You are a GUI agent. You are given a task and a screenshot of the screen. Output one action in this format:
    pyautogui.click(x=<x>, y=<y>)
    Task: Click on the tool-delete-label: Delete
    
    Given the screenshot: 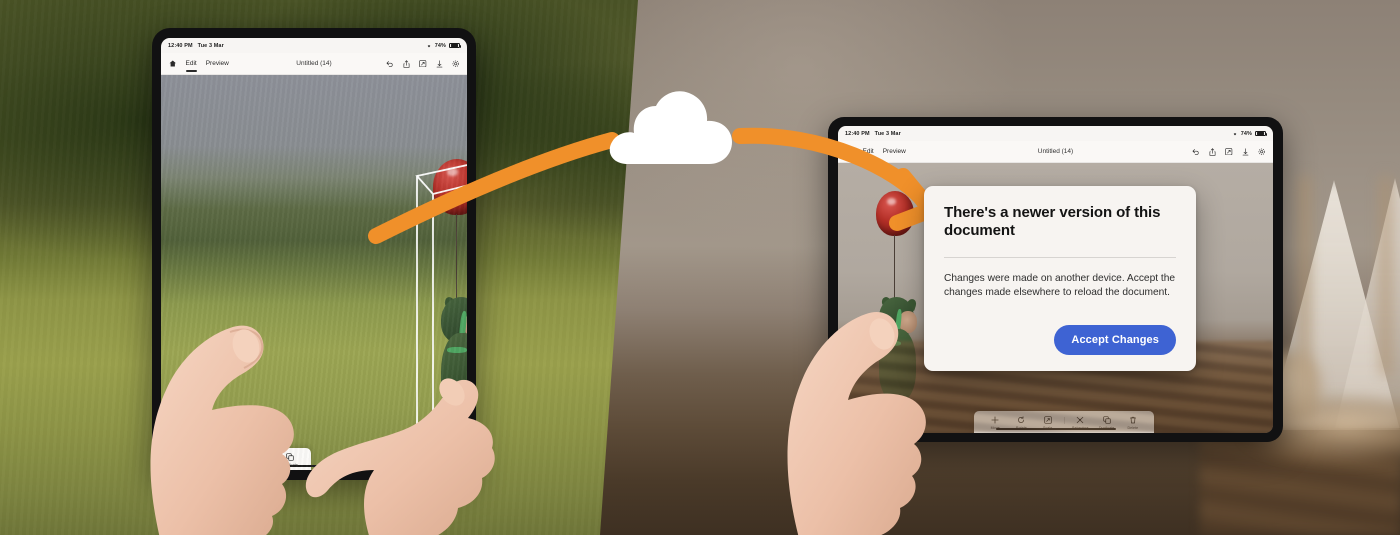 What is the action you would take?
    pyautogui.click(x=1133, y=428)
    